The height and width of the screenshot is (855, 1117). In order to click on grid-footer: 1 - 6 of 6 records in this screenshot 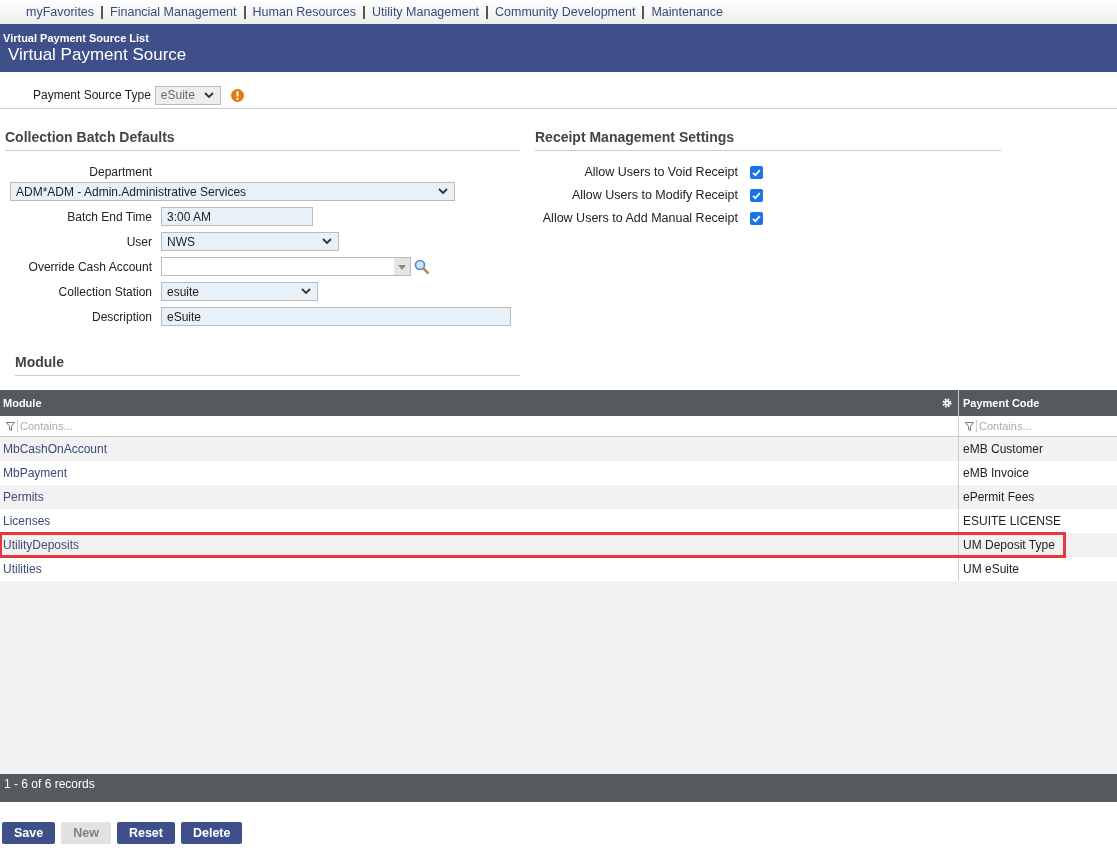, I will do `click(558, 788)`.